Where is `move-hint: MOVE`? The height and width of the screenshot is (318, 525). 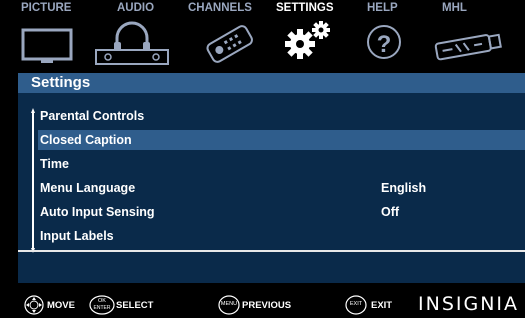 move-hint: MOVE is located at coordinates (54, 305).